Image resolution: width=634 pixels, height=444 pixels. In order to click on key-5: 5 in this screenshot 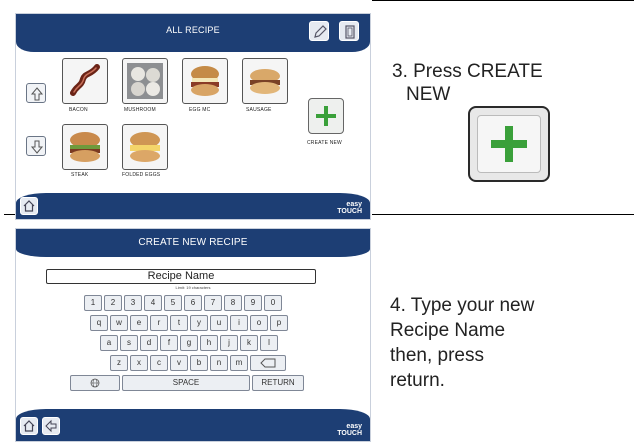, I will do `click(173, 303)`.